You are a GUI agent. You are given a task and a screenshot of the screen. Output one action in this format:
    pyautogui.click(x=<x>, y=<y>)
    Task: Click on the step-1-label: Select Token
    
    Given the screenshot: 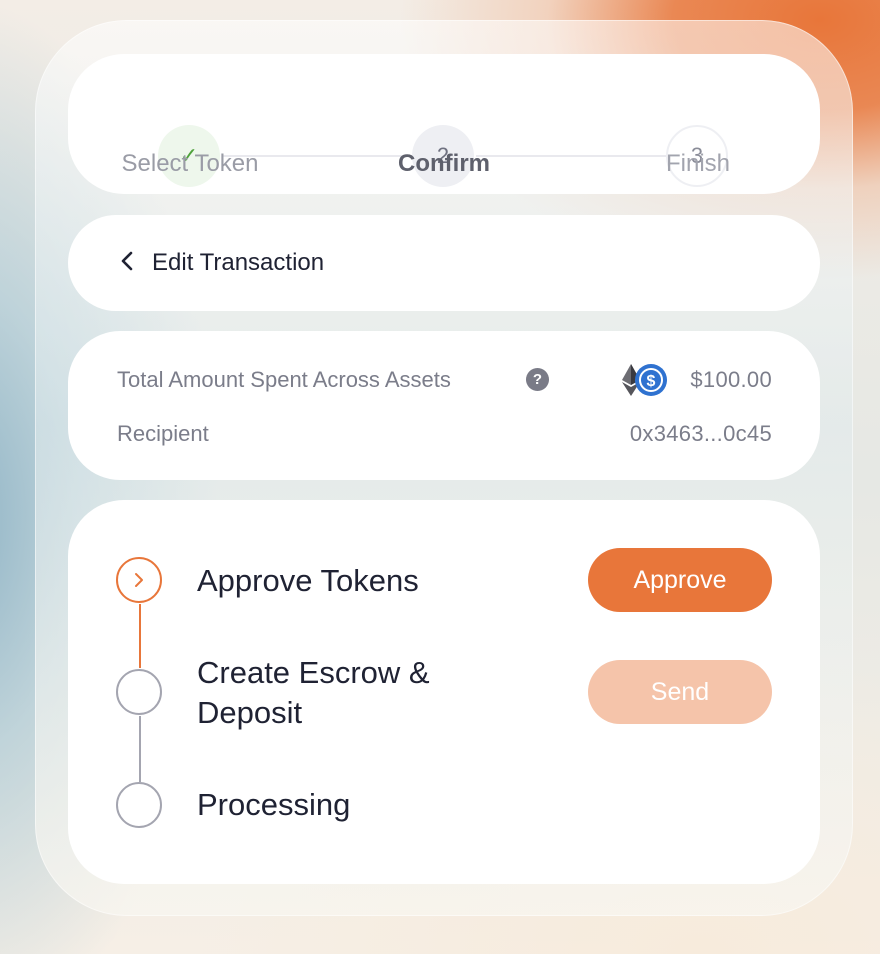 What is the action you would take?
    pyautogui.click(x=190, y=163)
    